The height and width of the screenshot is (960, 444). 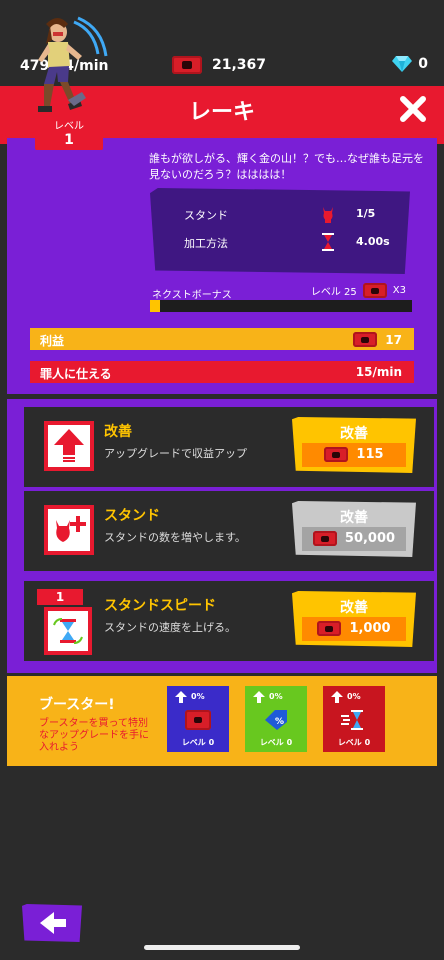 I want to click on upgrade-title: スタンド, so click(x=132, y=516).